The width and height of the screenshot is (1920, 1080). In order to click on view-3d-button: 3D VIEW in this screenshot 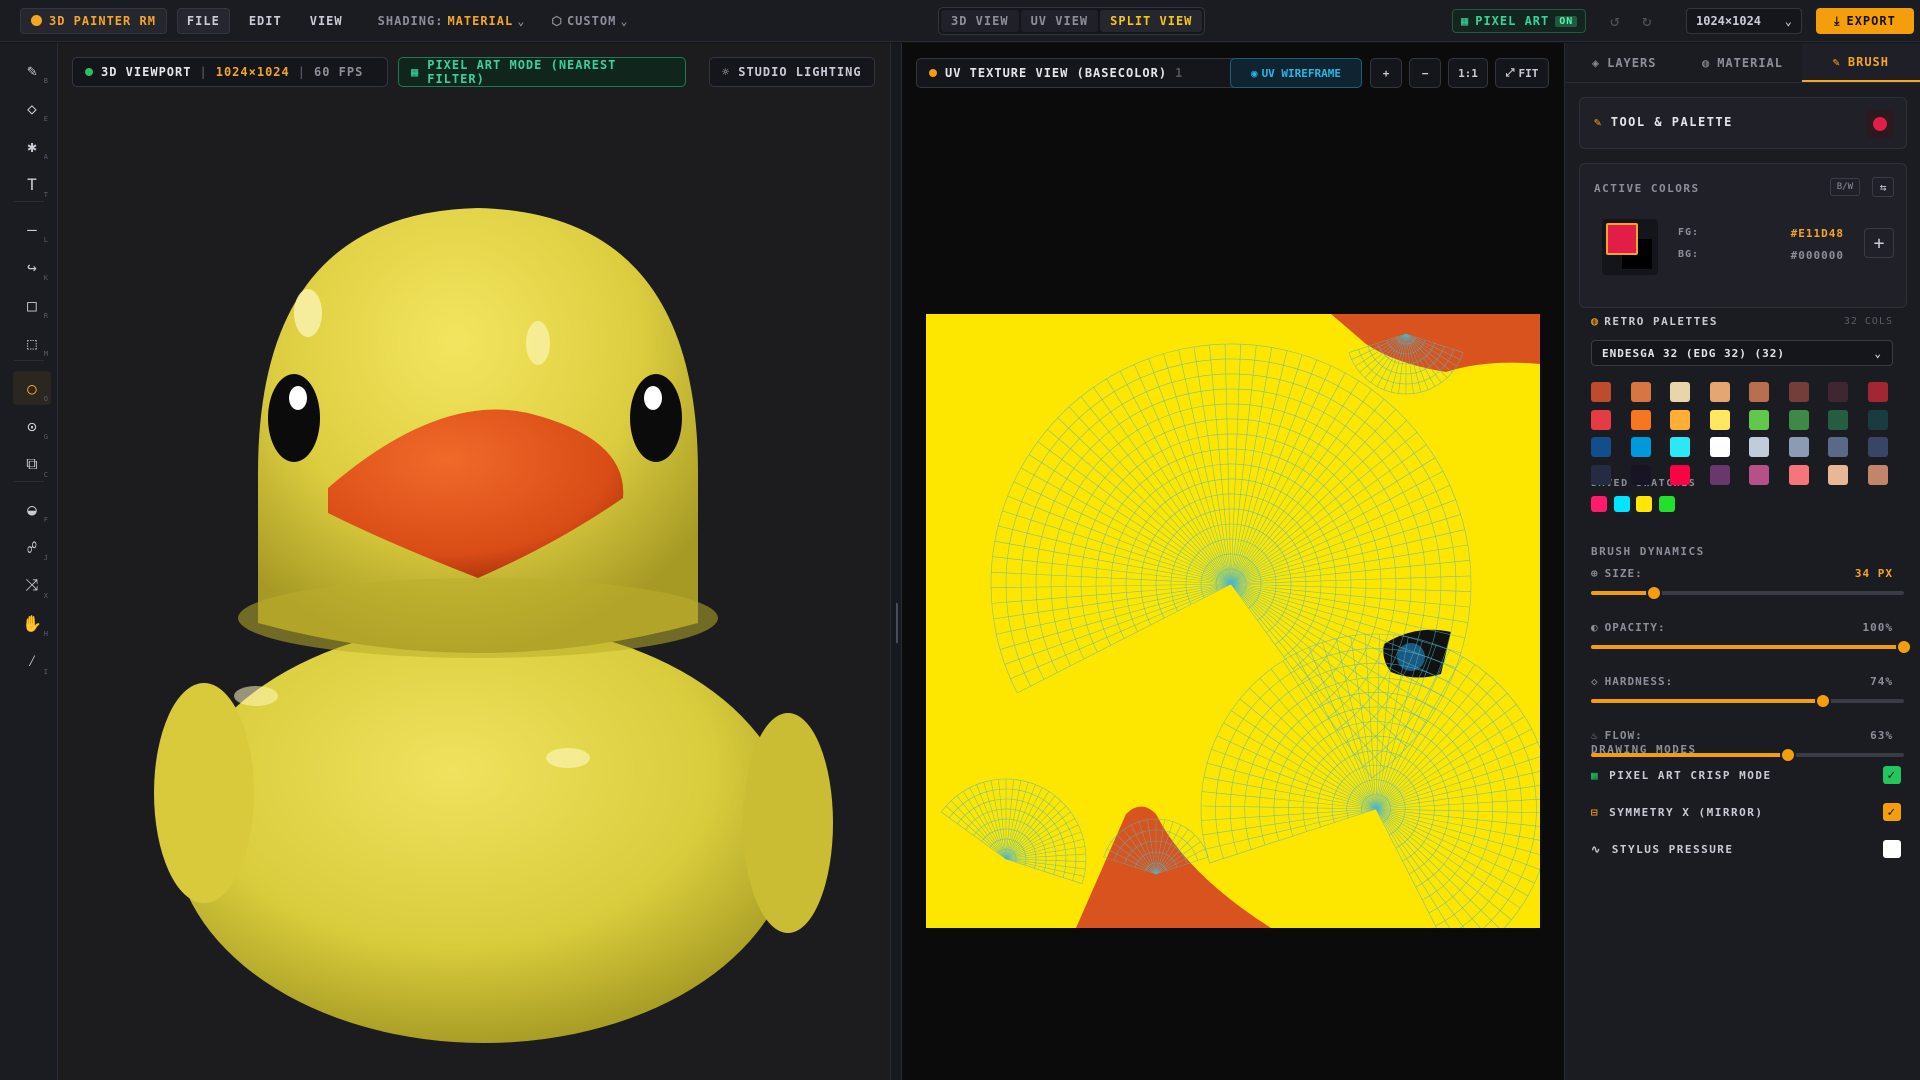, I will do `click(980, 21)`.